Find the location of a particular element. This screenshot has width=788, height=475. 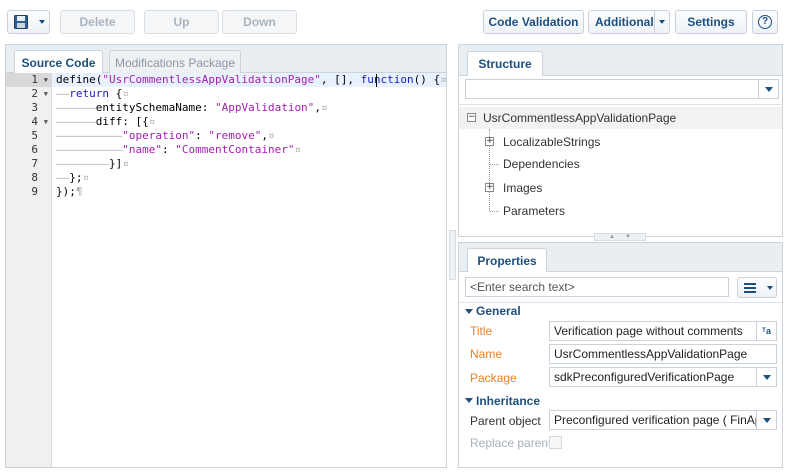

replace-parent-checkbox is located at coordinates (555, 442).